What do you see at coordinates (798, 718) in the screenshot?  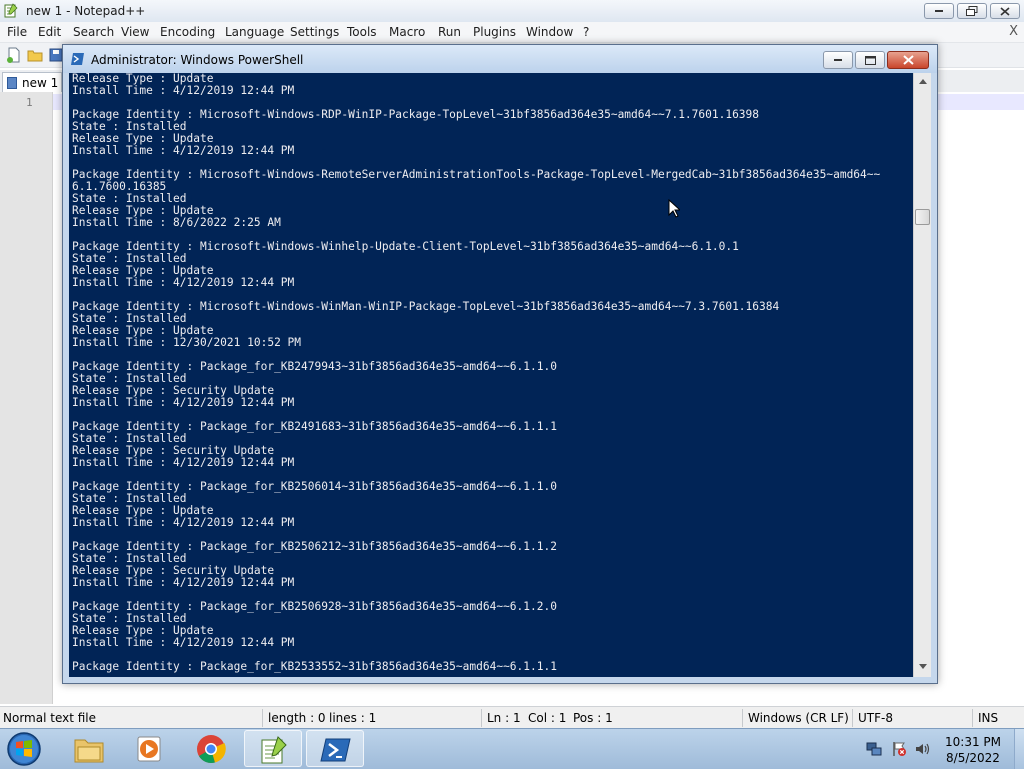 I see `status-eol: Windows (CR LF)` at bounding box center [798, 718].